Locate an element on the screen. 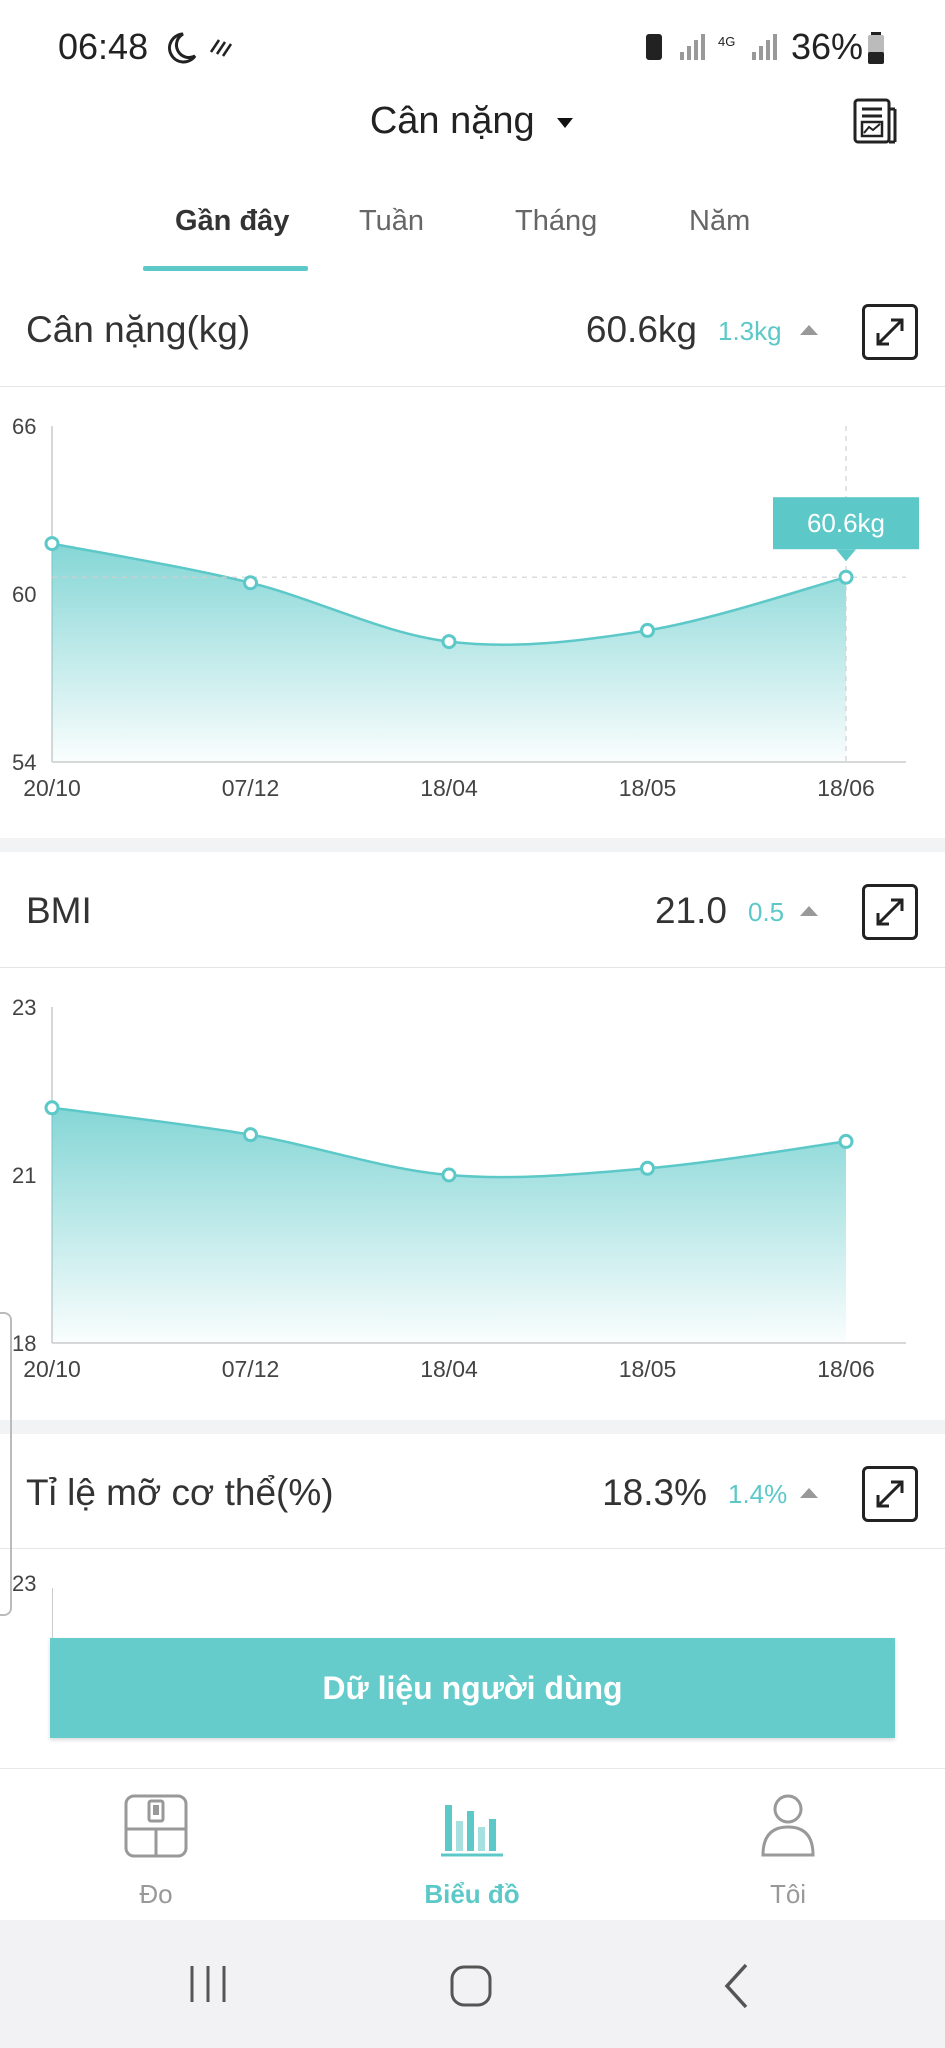 This screenshot has width=945, height=2048. body-fat-y-tick: 23 is located at coordinates (24, 1583).